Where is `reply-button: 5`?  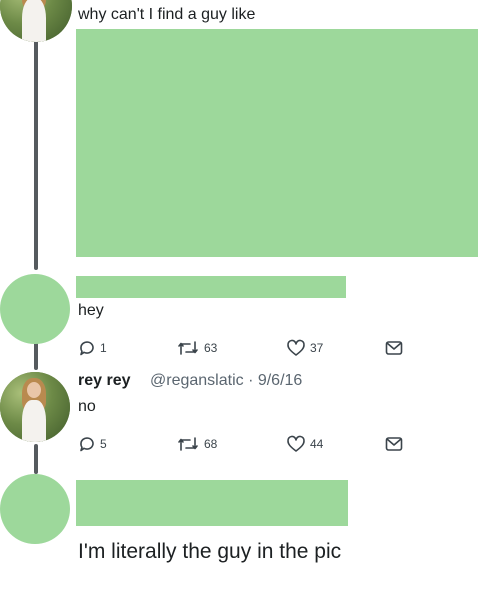
reply-button: 5 is located at coordinates (92, 444).